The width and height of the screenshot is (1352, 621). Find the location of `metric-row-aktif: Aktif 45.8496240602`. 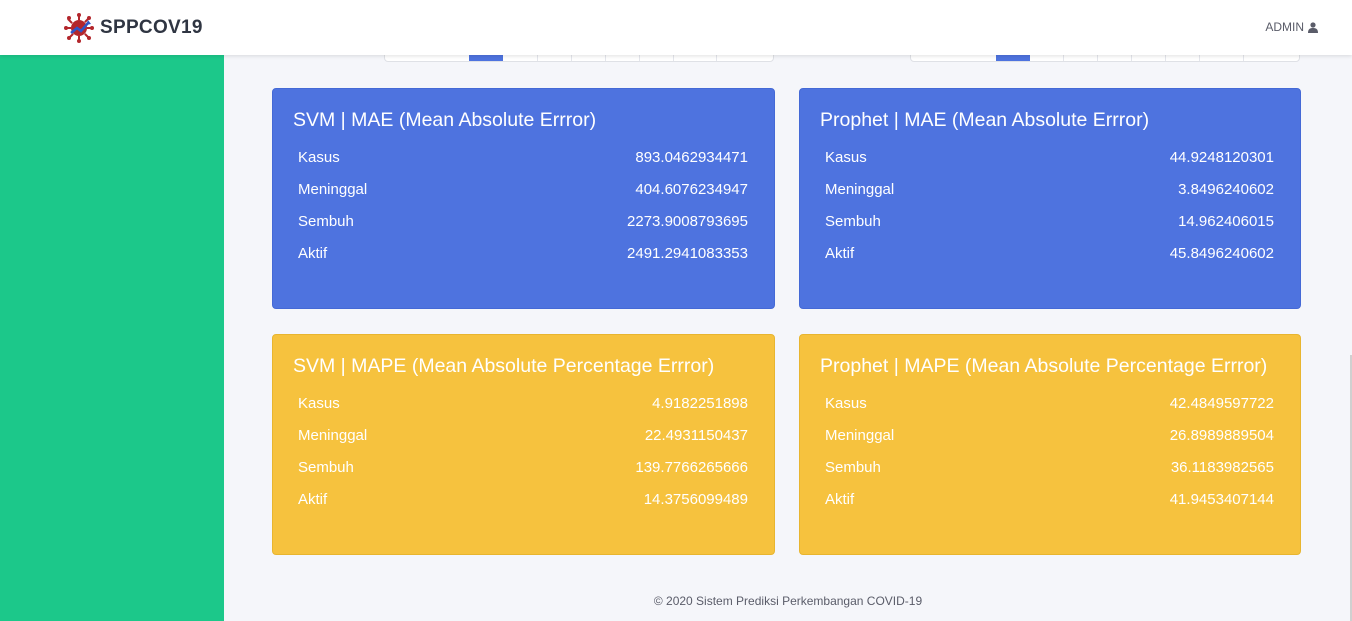

metric-row-aktif: Aktif 45.8496240602 is located at coordinates (1050, 253).